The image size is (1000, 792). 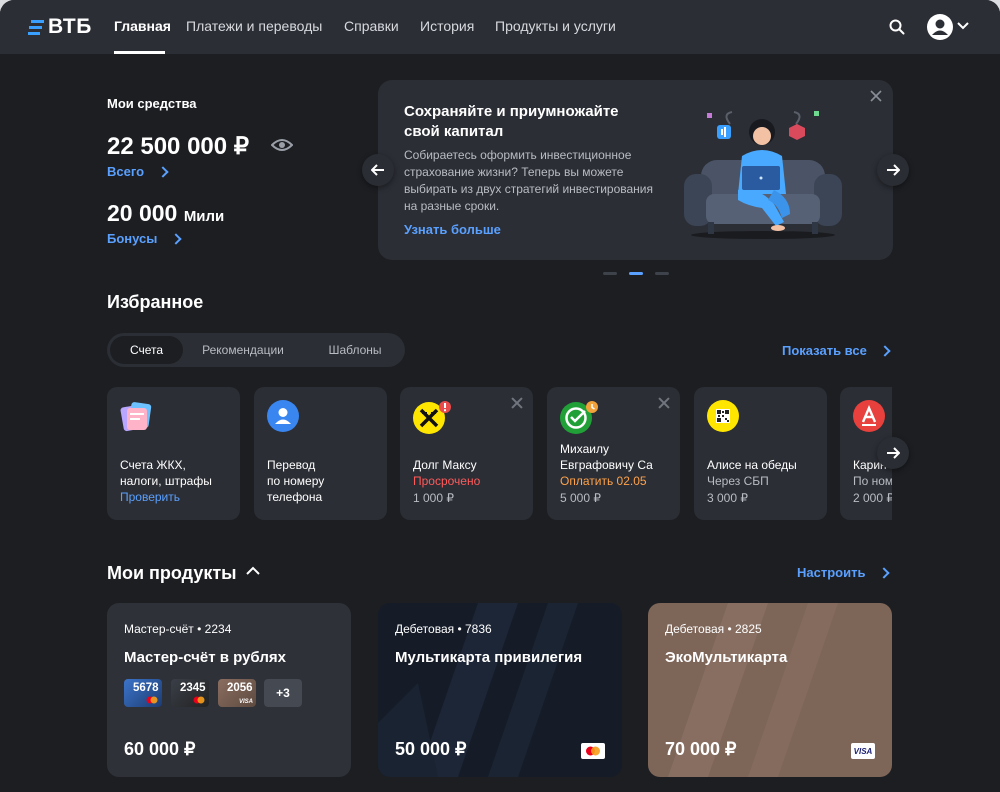 I want to click on linked-card-number: 5678, so click(x=146, y=688).